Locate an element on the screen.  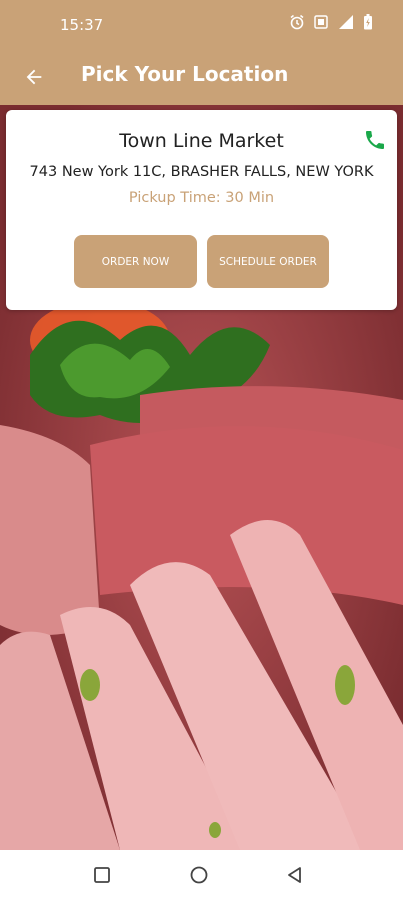
recent-apps-button is located at coordinates (102, 875).